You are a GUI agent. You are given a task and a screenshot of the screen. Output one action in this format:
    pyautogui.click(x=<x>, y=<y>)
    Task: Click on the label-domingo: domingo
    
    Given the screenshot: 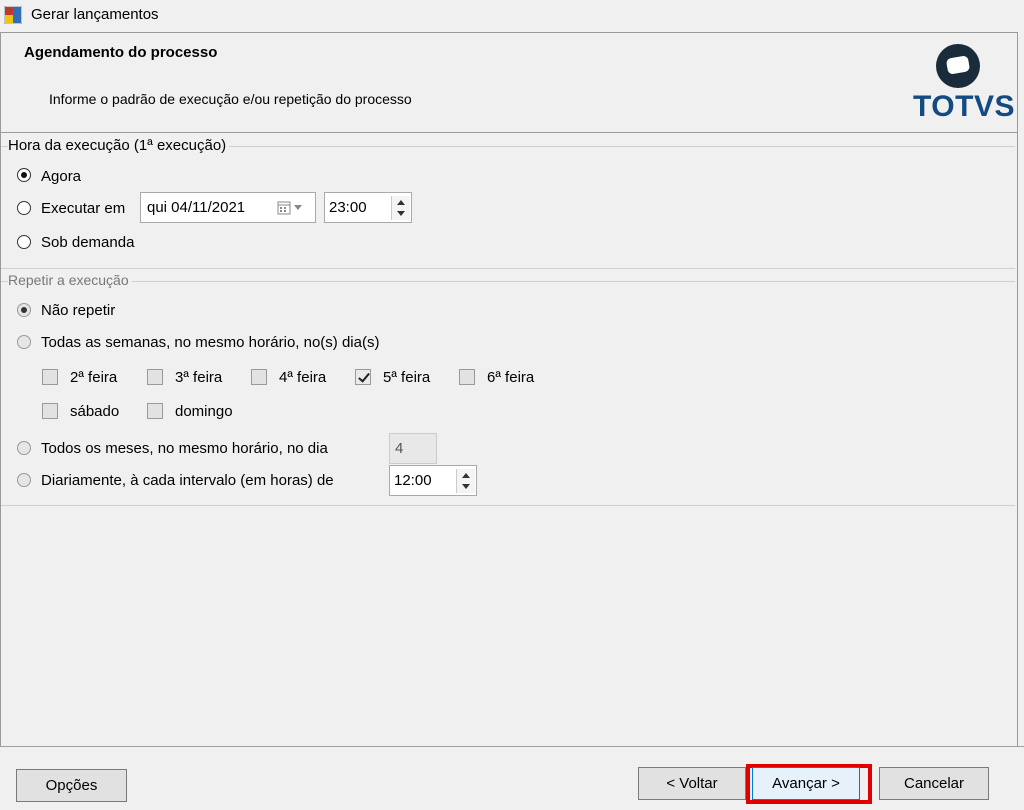 What is the action you would take?
    pyautogui.click(x=204, y=411)
    